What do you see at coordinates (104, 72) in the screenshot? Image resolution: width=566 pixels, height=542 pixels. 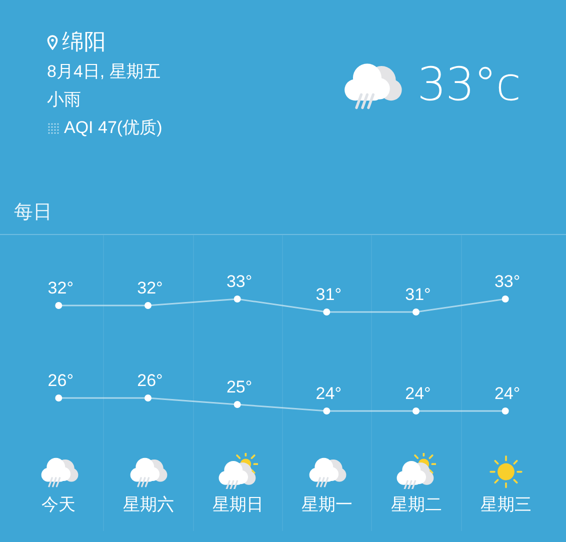 I see `date-text: 8月4日, 星期五` at bounding box center [104, 72].